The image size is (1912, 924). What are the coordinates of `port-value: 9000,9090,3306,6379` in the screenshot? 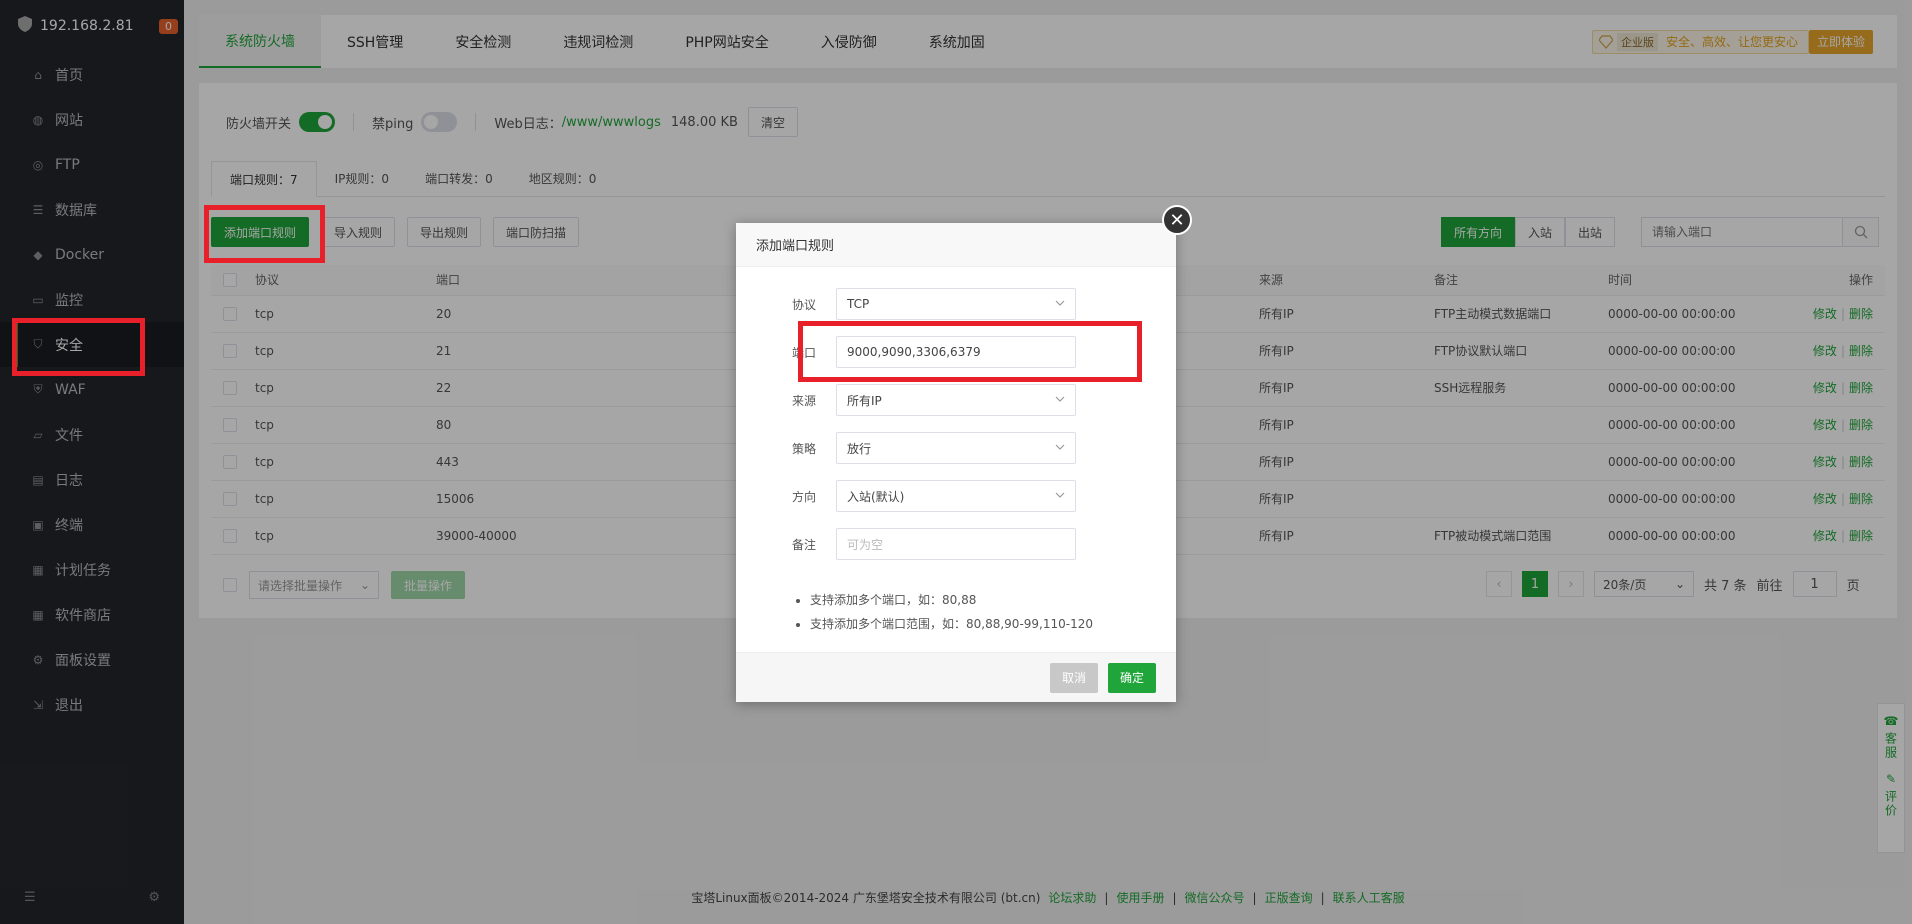 It's located at (914, 352).